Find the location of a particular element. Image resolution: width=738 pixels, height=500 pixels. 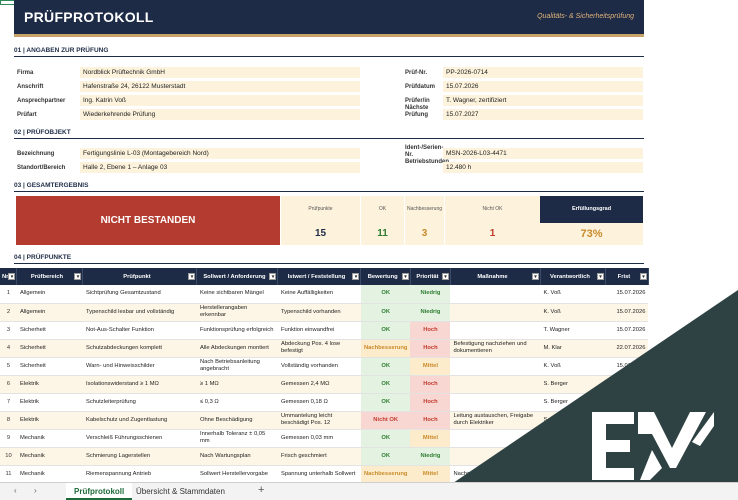

cell-nr: 5 is located at coordinates (8, 366).